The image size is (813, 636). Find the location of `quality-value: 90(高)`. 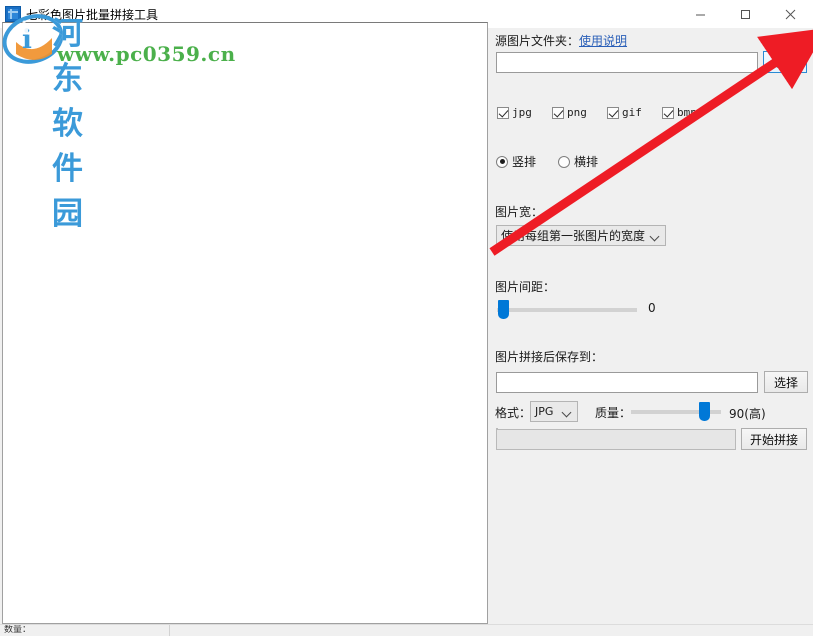

quality-value: 90(高) is located at coordinates (747, 414).